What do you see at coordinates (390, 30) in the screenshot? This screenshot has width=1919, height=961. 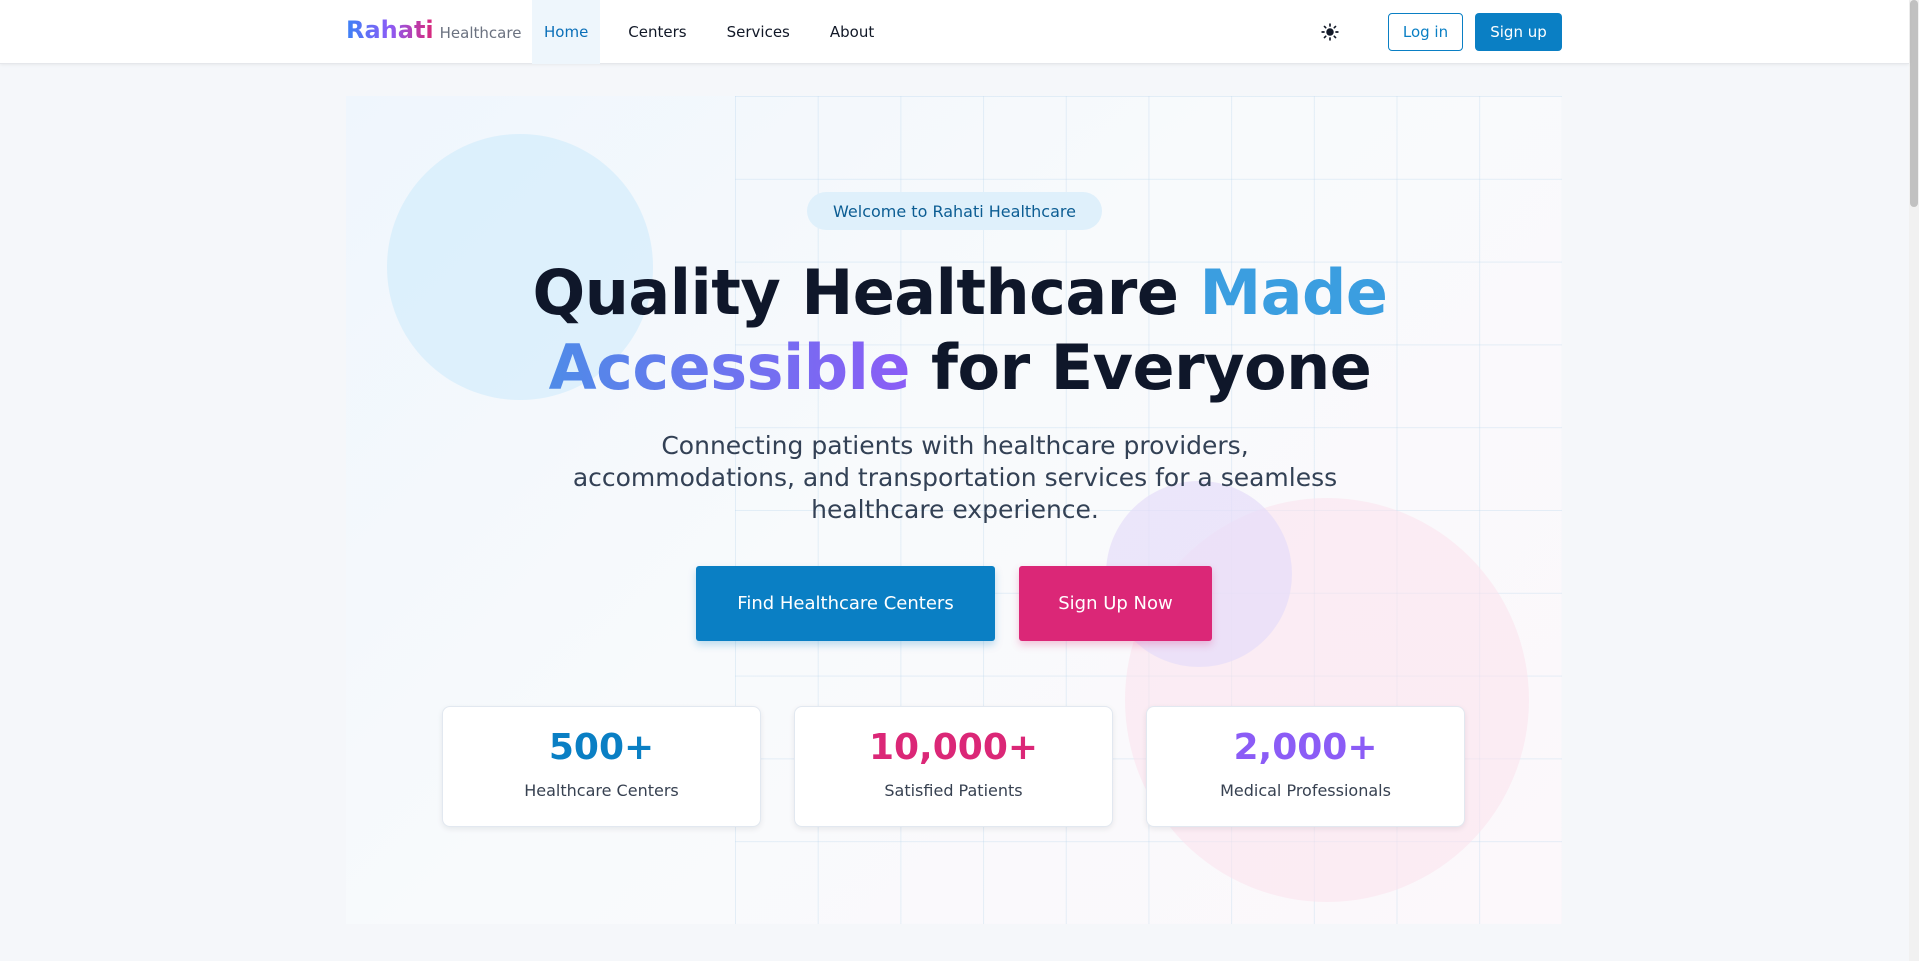 I see `brand-name: Rahati` at bounding box center [390, 30].